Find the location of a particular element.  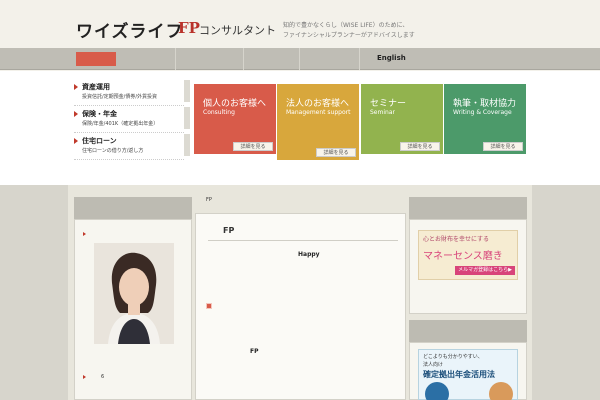

card-individual: 個人のお客様へ Consulting 詳細を見る is located at coordinates (235, 119).